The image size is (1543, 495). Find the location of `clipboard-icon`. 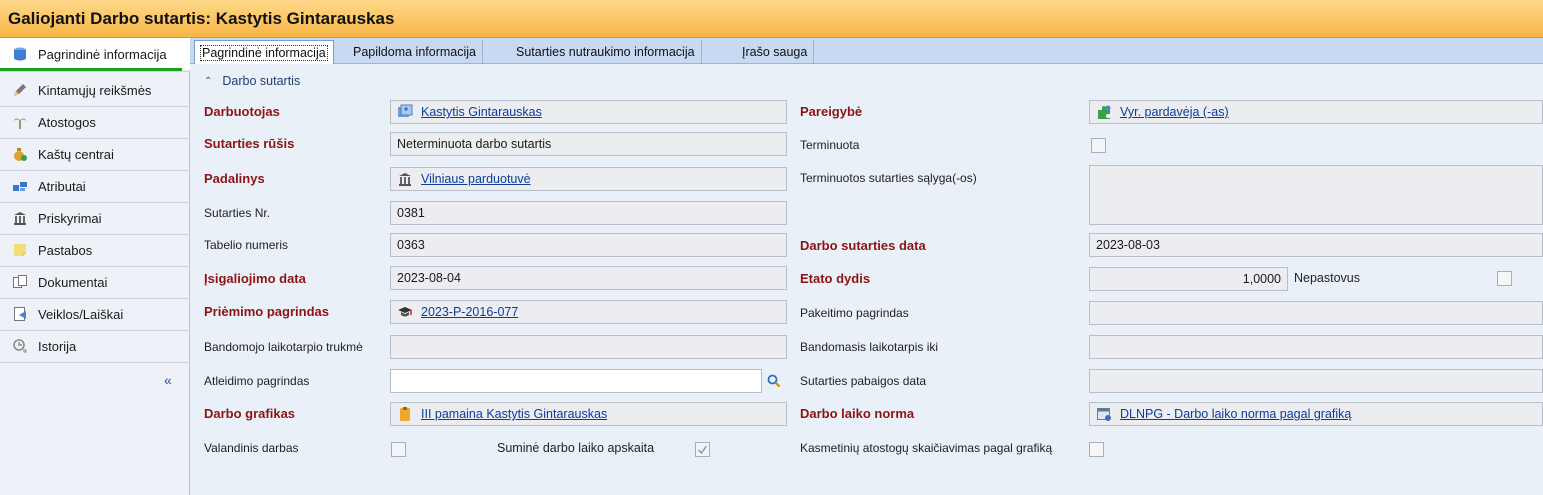

clipboard-icon is located at coordinates (405, 414).